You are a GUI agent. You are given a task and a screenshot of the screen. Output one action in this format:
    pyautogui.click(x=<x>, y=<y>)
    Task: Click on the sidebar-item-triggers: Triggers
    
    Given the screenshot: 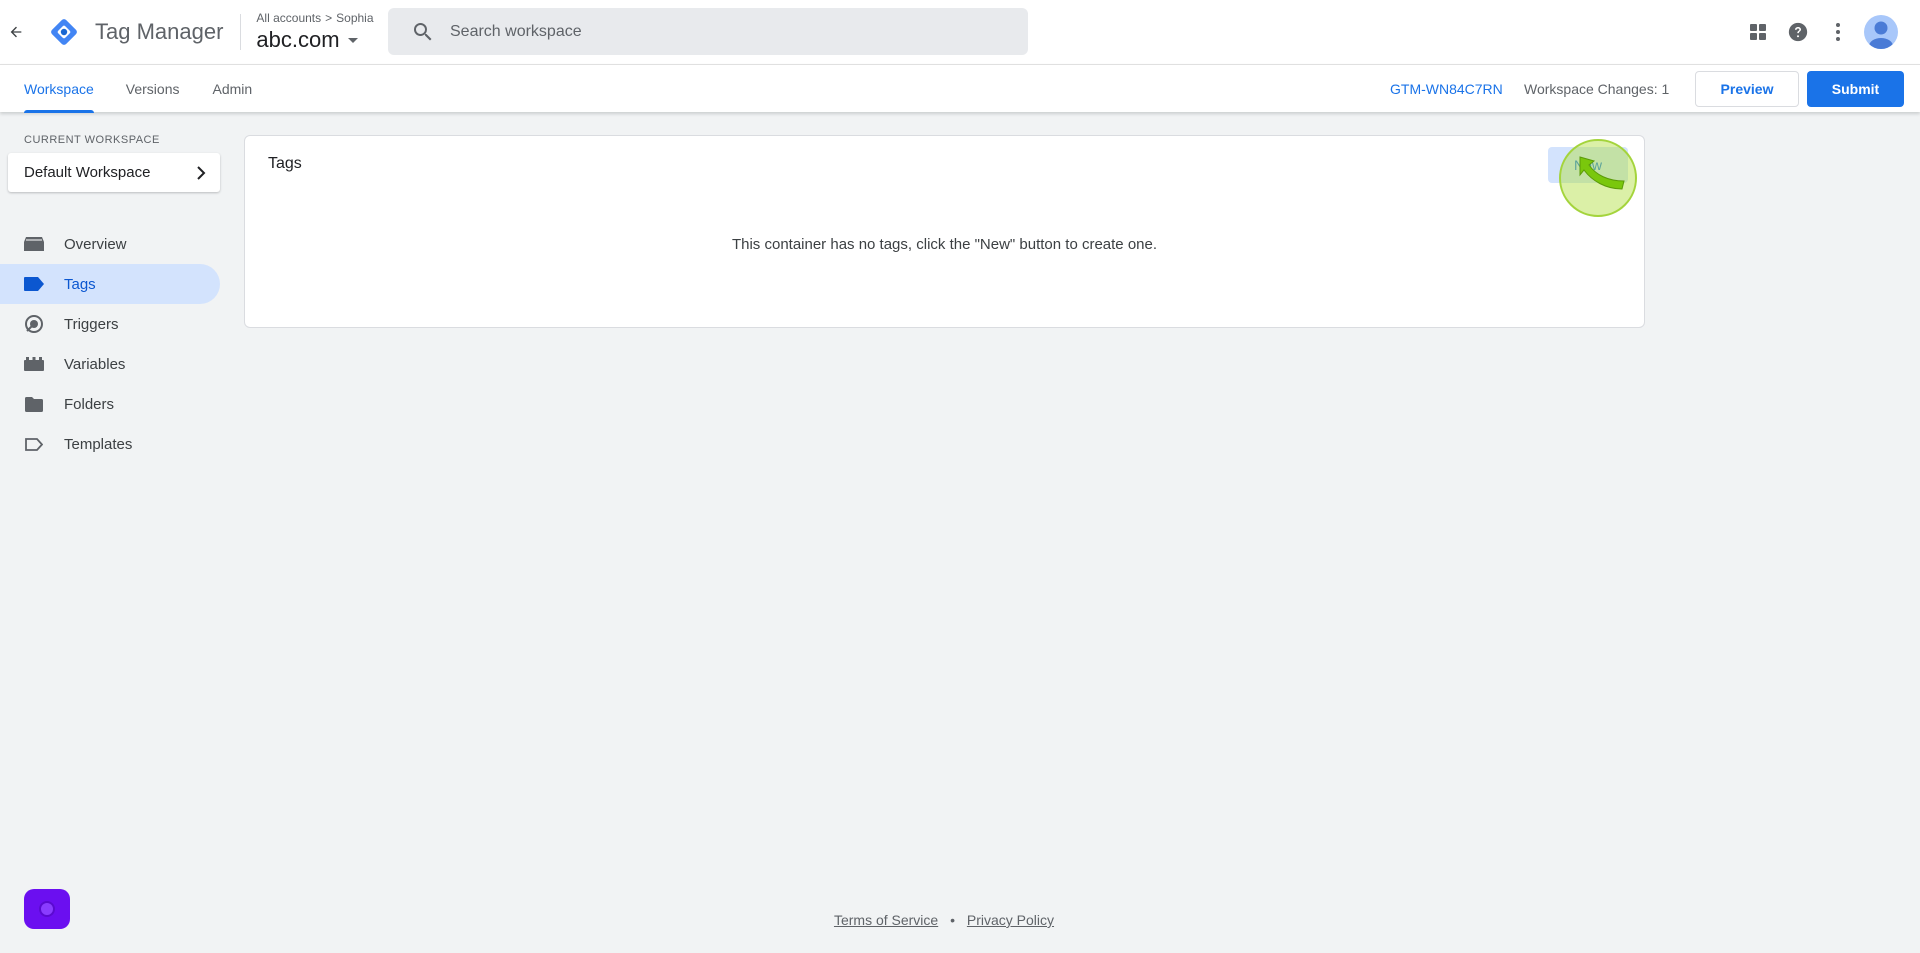 What is the action you would take?
    pyautogui.click(x=110, y=324)
    